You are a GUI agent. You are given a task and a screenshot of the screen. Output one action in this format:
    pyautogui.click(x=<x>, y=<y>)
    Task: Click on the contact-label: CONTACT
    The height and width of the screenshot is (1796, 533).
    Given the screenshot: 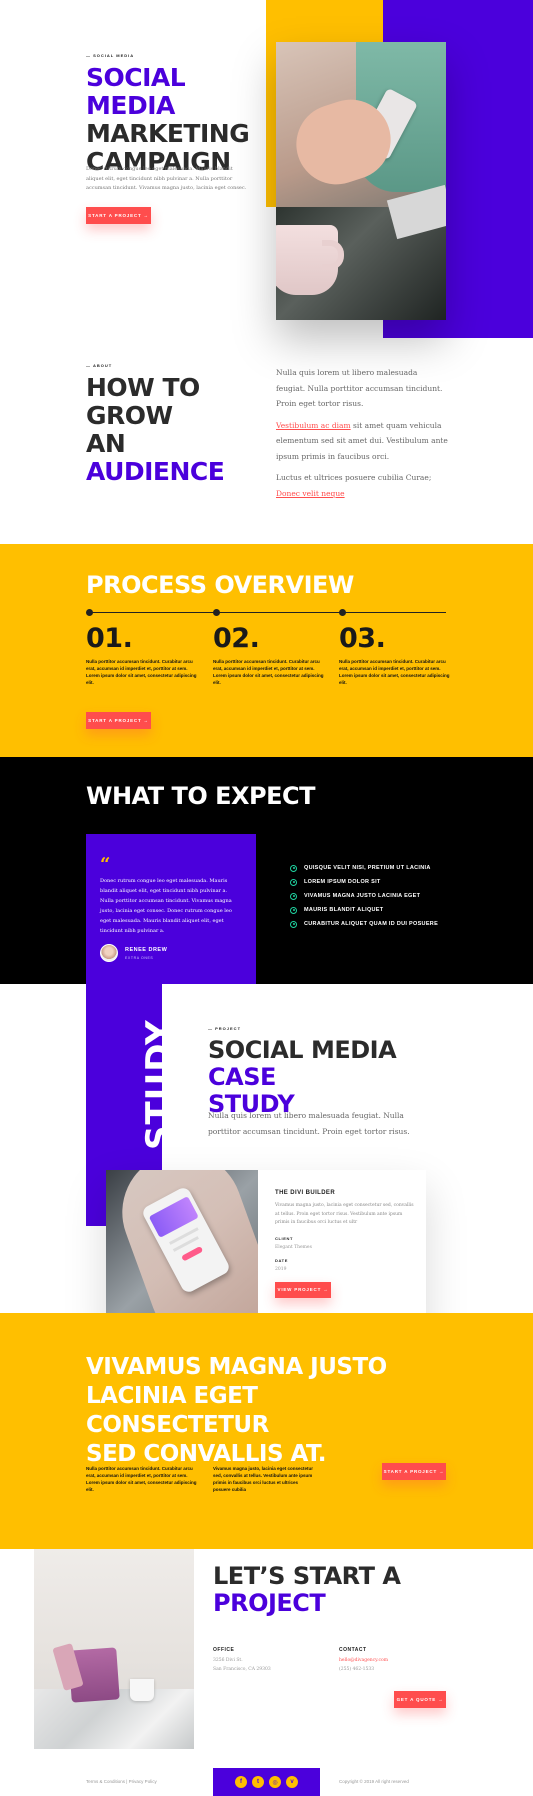 What is the action you would take?
    pyautogui.click(x=353, y=1650)
    